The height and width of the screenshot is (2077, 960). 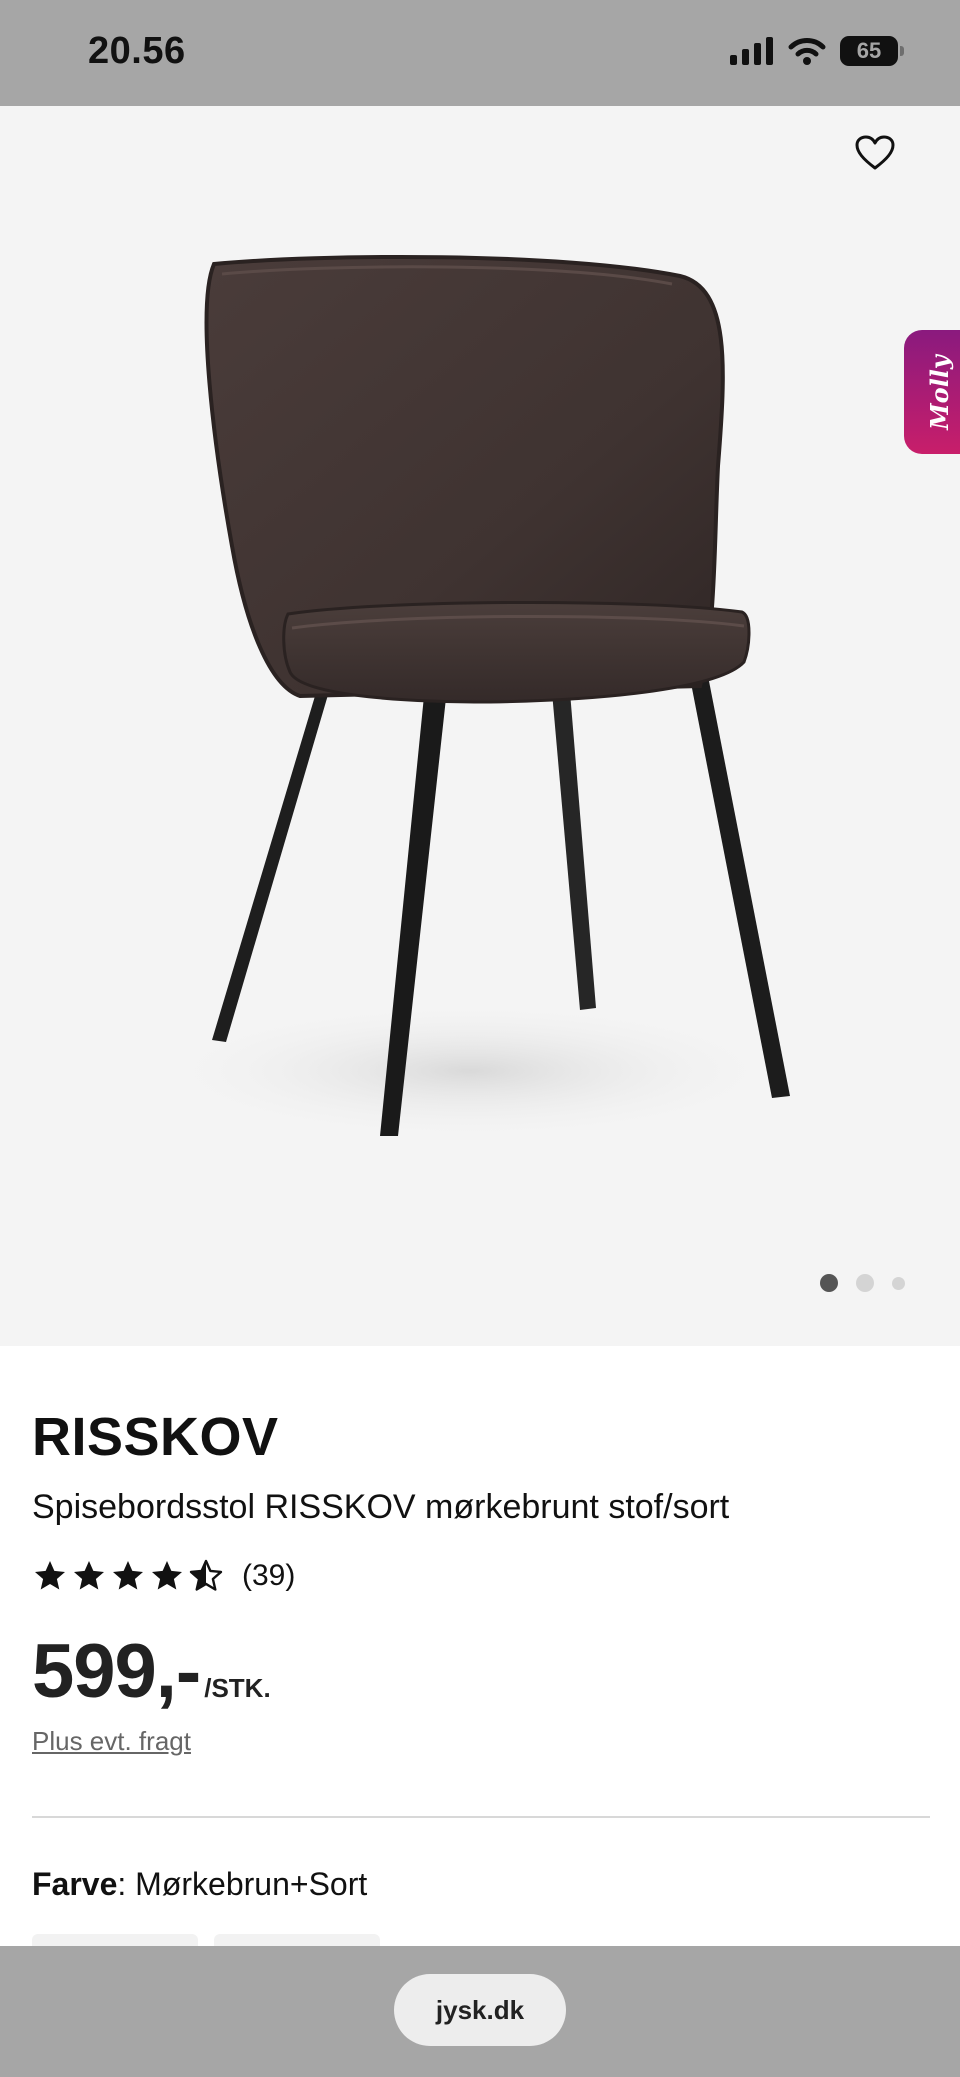 I want to click on status-icons: 65, so click(x=817, y=51).